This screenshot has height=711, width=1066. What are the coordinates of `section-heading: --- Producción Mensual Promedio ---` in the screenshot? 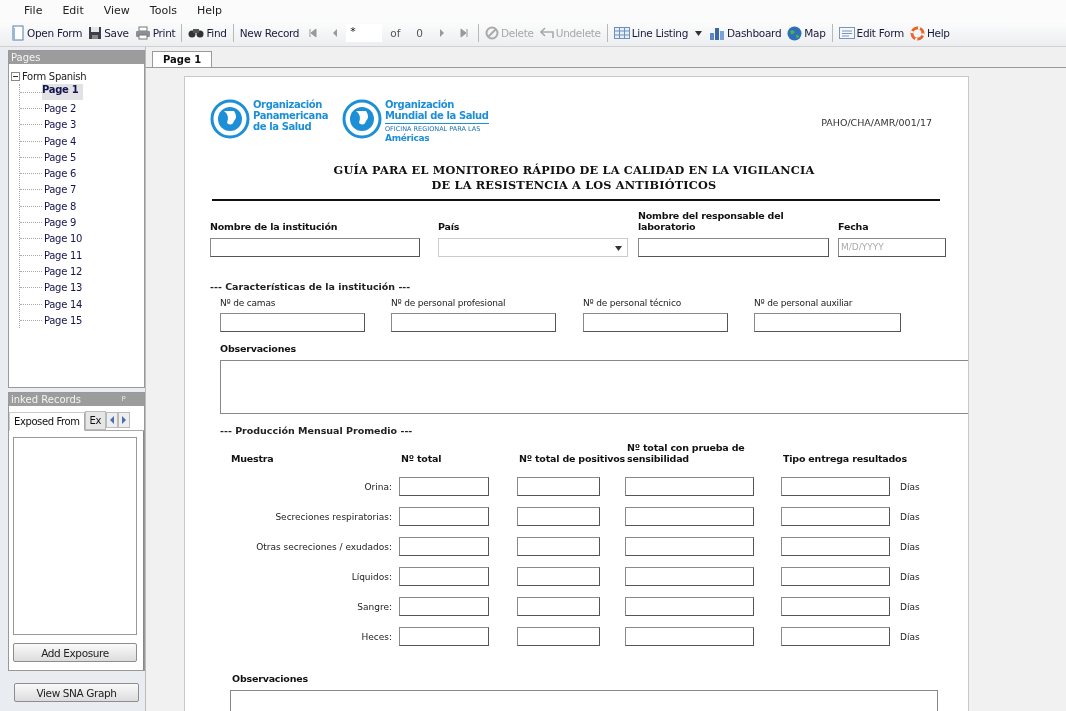 It's located at (316, 430).